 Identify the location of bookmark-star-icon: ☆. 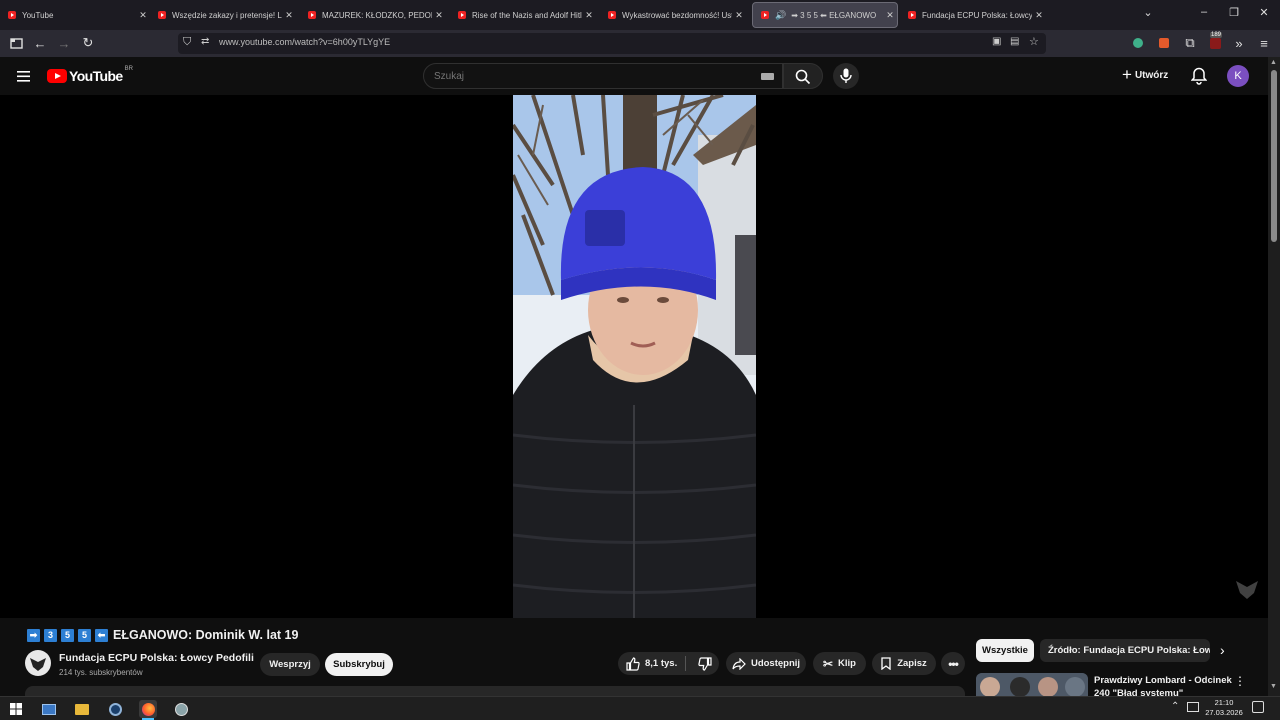
(1034, 41).